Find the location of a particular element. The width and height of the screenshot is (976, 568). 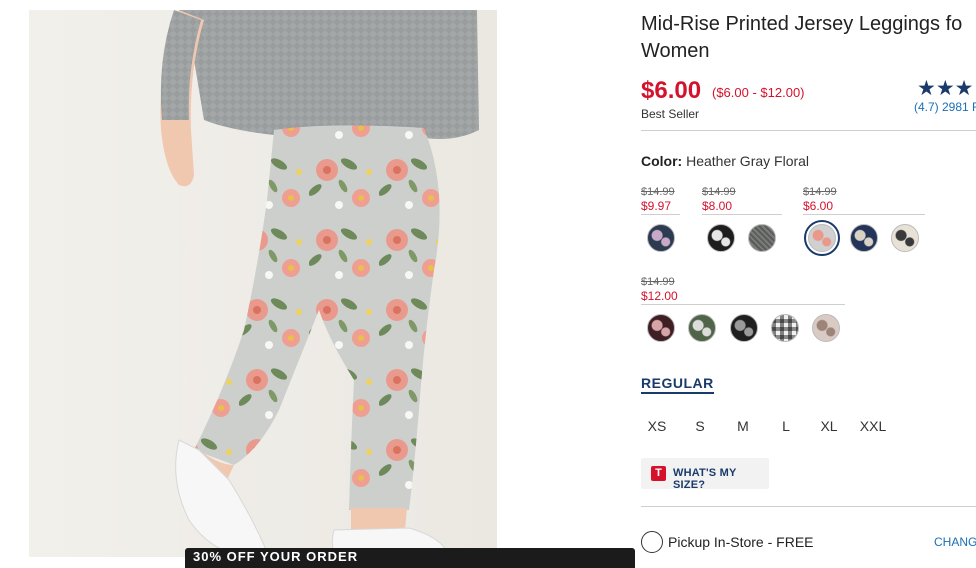

swatch-navy-floral is located at coordinates (864, 238).